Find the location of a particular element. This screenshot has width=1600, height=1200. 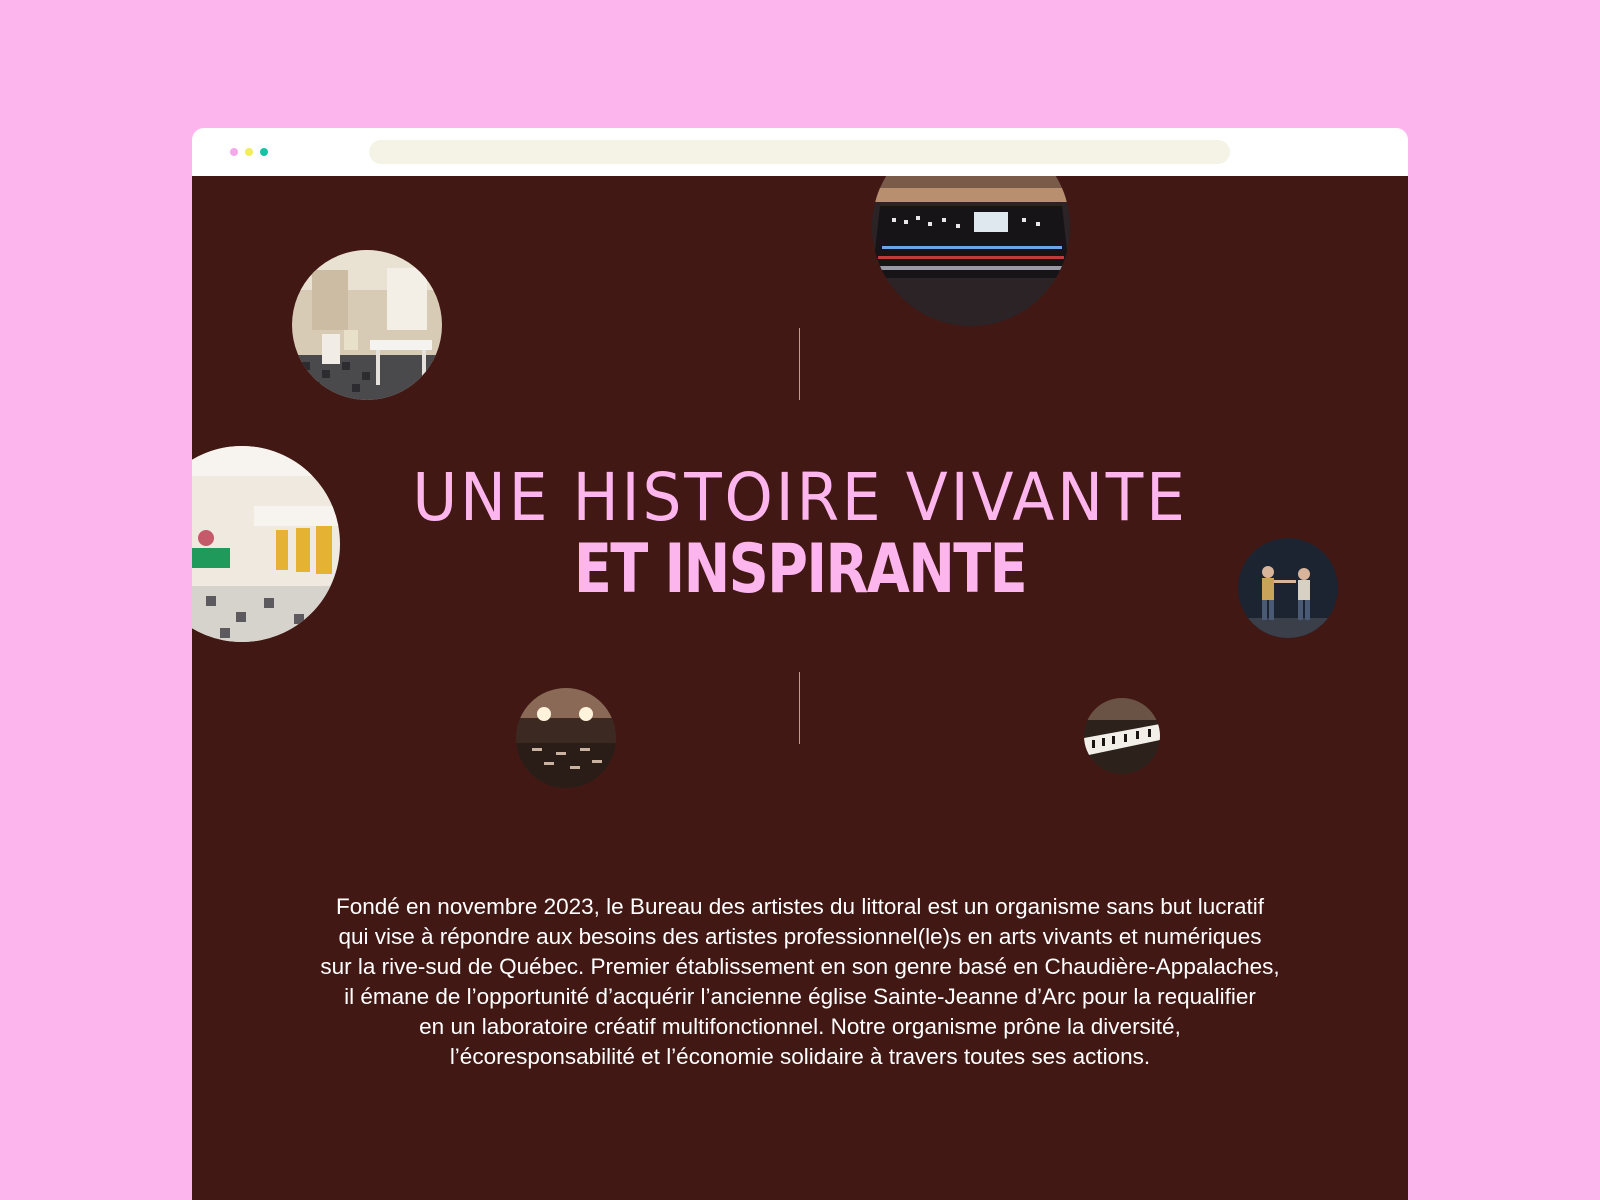

hero-title: UNE HISTOIRE VIVANTE ET INSPIRANTE is located at coordinates (800, 534).